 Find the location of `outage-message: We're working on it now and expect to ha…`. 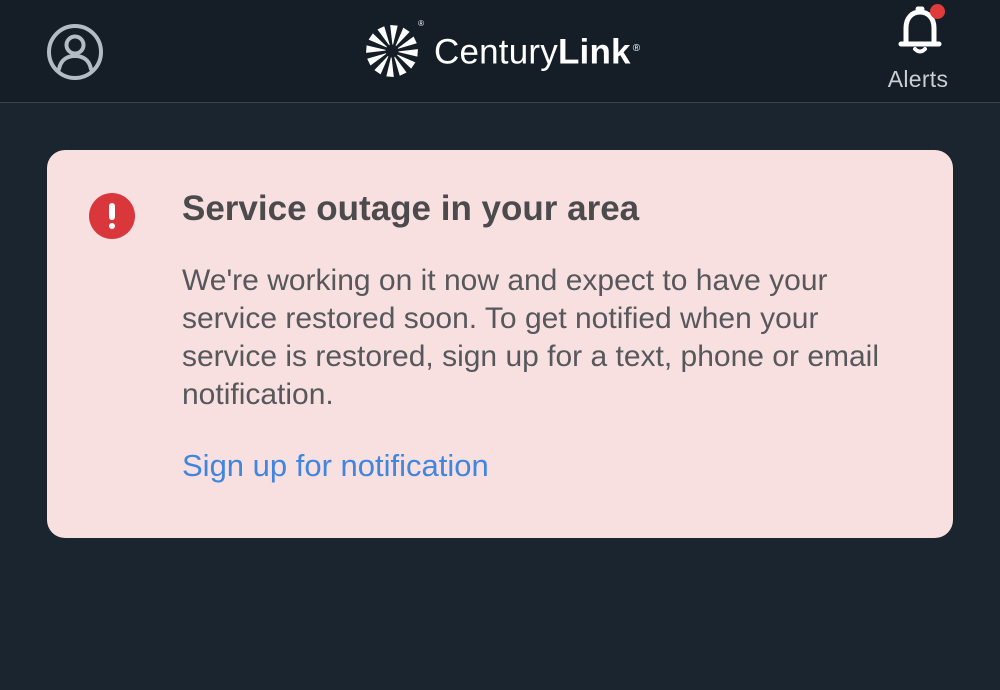

outage-message: We're working on it now and expect to ha… is located at coordinates (531, 337).